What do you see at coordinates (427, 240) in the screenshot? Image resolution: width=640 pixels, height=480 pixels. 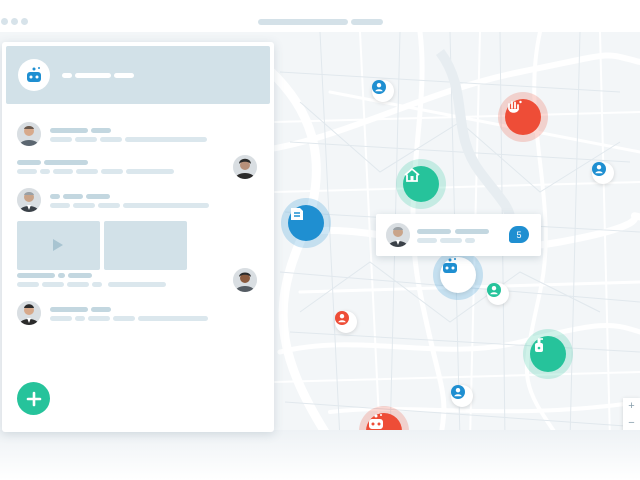 I see `popup-detail-placeholder` at bounding box center [427, 240].